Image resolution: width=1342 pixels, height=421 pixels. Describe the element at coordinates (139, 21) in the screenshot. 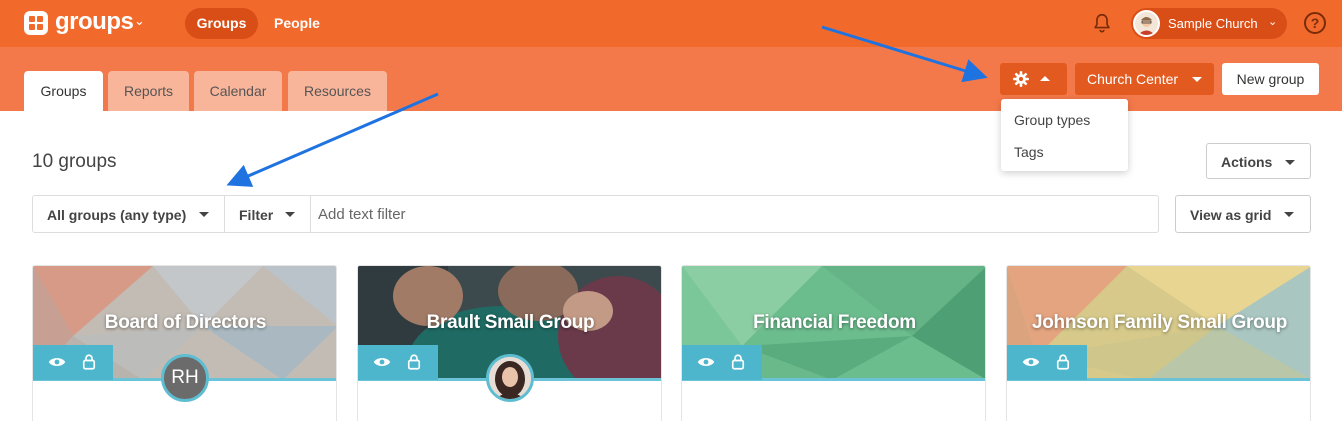

I see `app-switcher-chevron-icon: ⌄` at that location.